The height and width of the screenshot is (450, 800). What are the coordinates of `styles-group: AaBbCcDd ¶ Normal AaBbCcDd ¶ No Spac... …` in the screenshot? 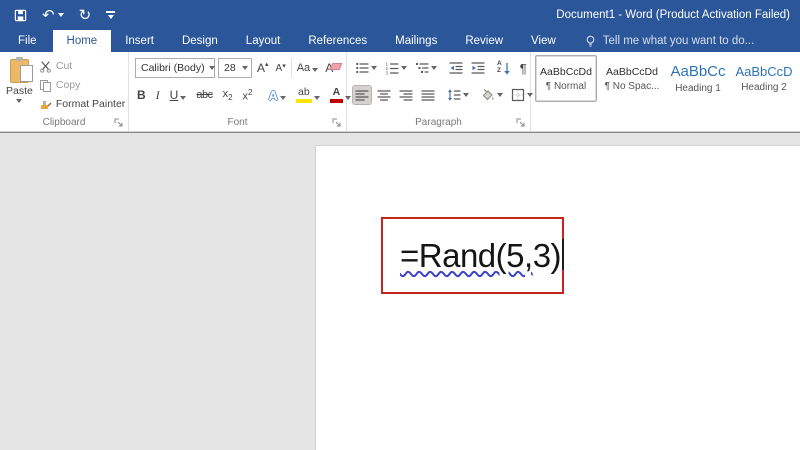 It's located at (665, 91).